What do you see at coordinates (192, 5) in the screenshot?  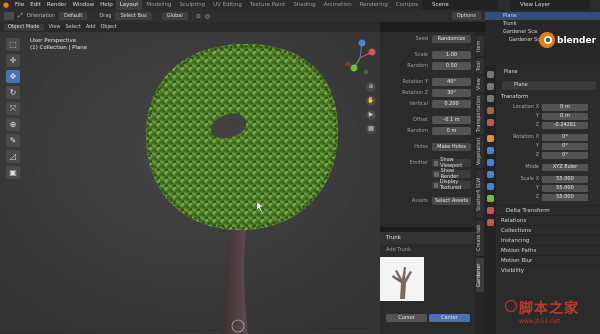 I see `tab-sculpting: Sculpting` at bounding box center [192, 5].